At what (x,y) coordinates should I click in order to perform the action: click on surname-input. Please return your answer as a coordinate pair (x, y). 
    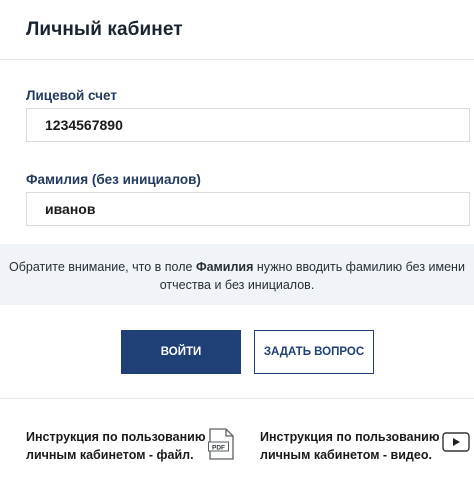
    Looking at the image, I should click on (248, 209).